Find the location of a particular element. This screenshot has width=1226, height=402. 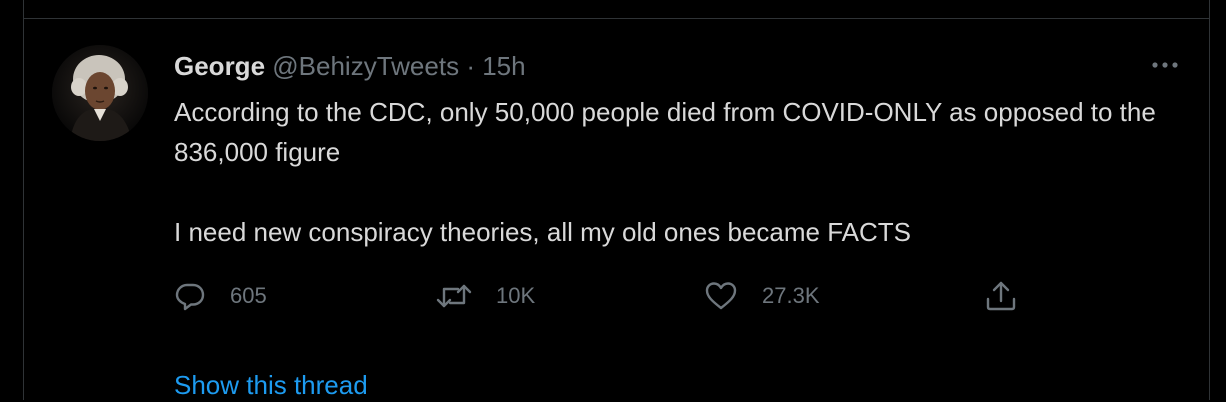

author-name: George is located at coordinates (219, 66).